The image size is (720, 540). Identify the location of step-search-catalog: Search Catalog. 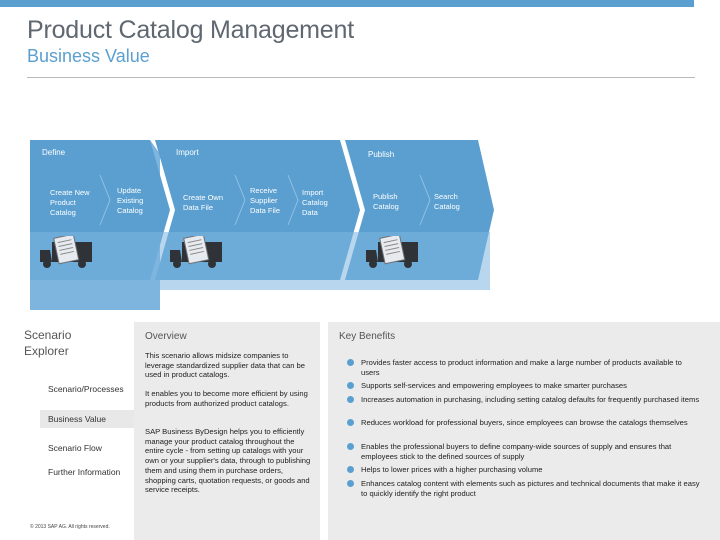
(454, 202).